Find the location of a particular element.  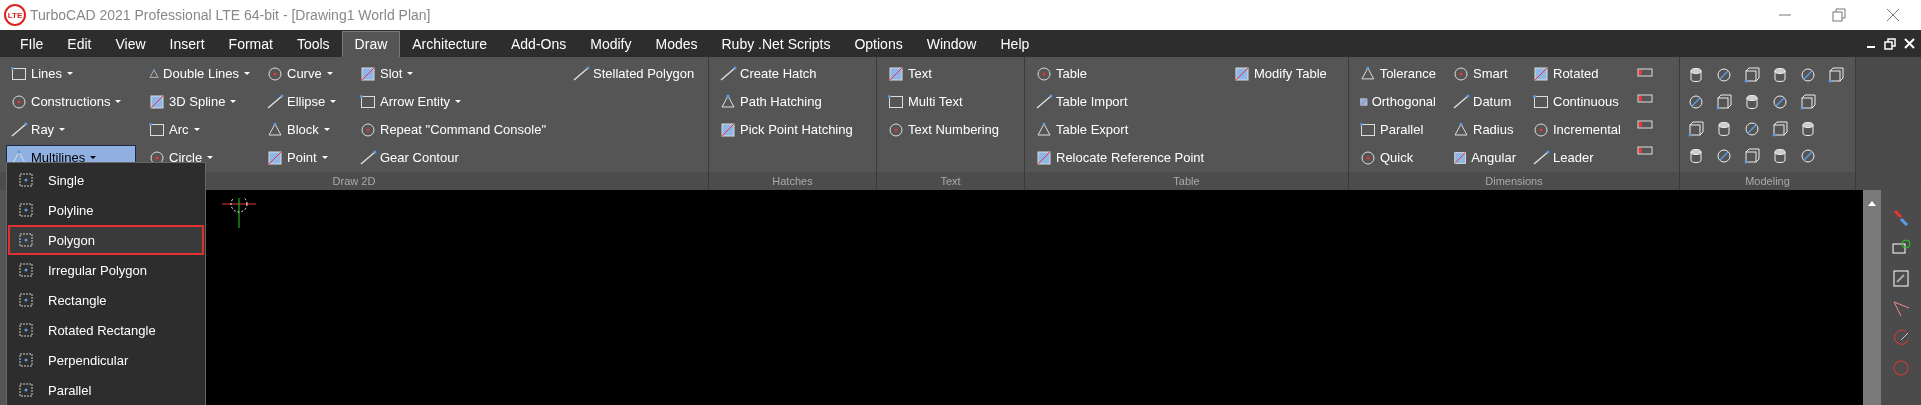

ribbon-tool: Relocate Reference Point is located at coordinates (1126, 157).